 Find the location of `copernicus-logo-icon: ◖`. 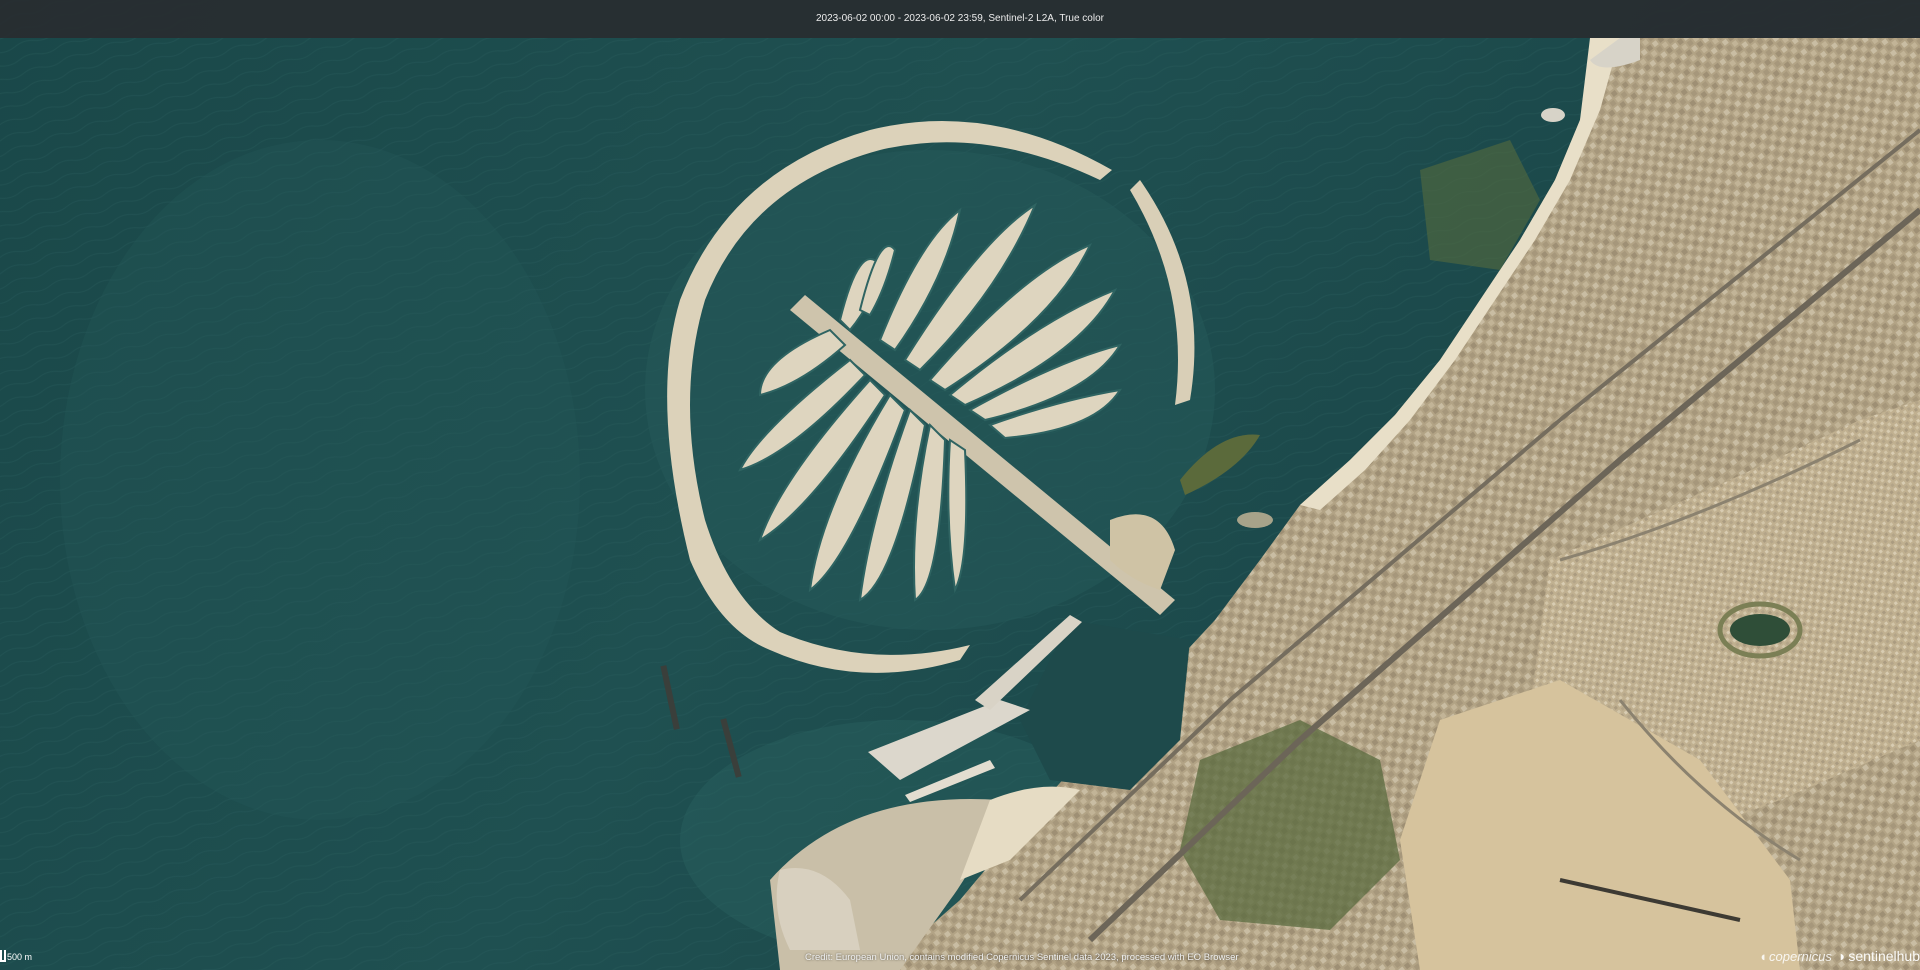

copernicus-logo-icon: ◖ is located at coordinates (1763, 956).